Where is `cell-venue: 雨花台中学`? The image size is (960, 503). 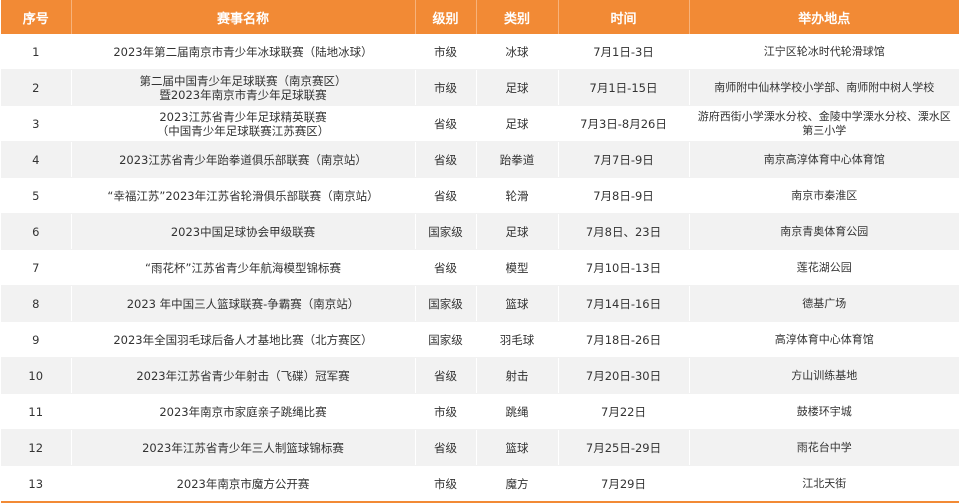 cell-venue: 雨花台中学 is located at coordinates (824, 447).